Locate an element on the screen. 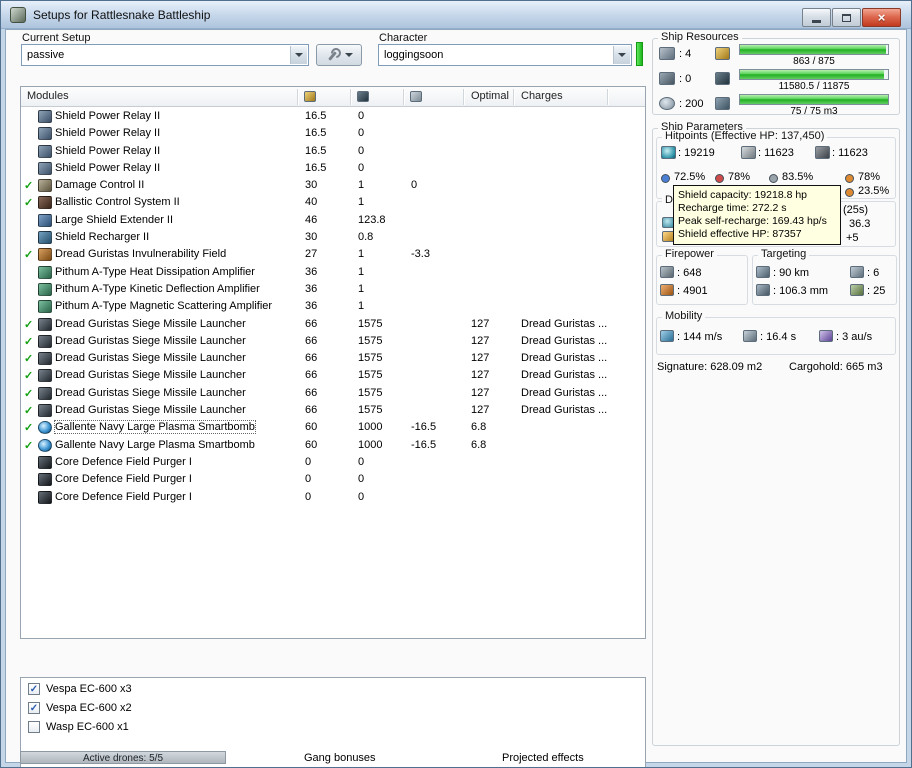 The height and width of the screenshot is (768, 912). targeting-panel: Targeting : 90 km : 6 : 106.3 mm : 25 is located at coordinates (824, 276).